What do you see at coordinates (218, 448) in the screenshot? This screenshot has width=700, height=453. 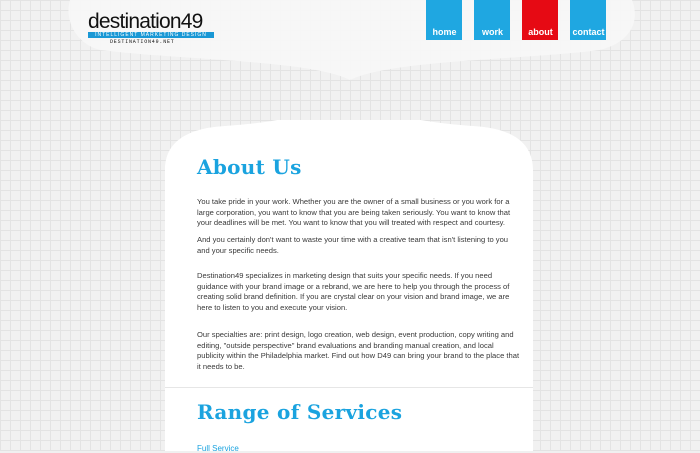 I see `service-link-full-service: Full Service` at bounding box center [218, 448].